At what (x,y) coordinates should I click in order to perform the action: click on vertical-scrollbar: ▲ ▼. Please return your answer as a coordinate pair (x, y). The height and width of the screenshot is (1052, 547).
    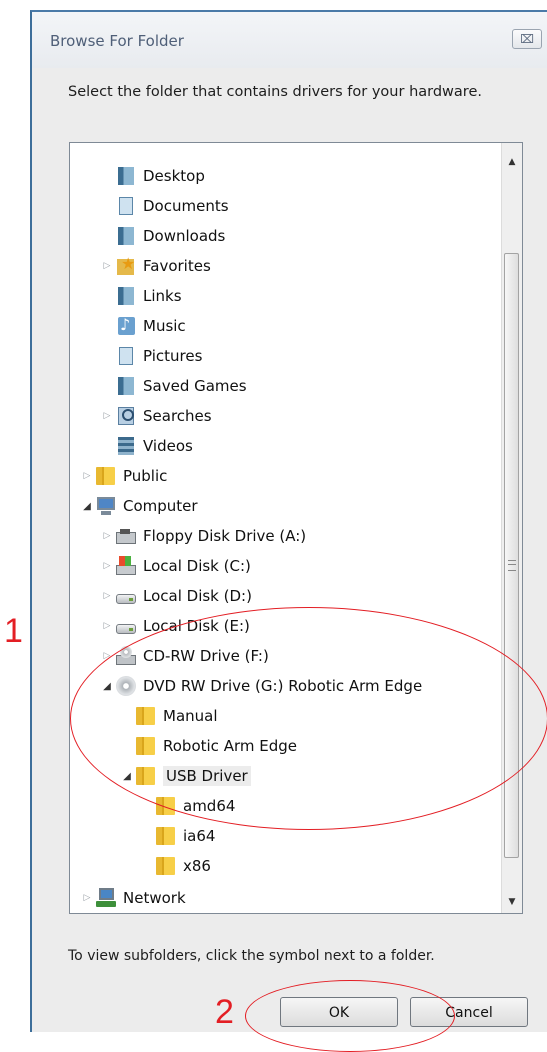
    Looking at the image, I should click on (511, 528).